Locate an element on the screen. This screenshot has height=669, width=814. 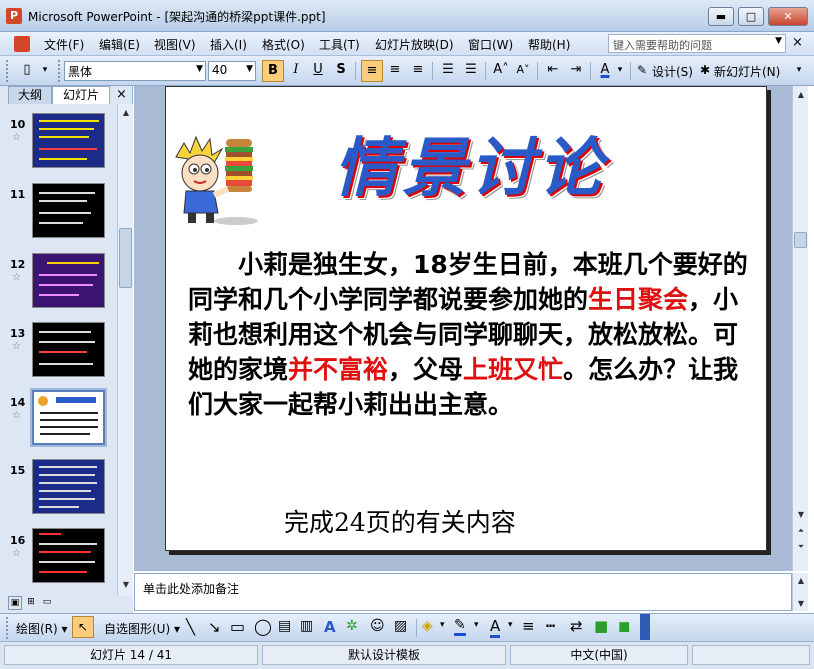
slide-footer-text: 完成24页的有关内容 is located at coordinates (400, 521).